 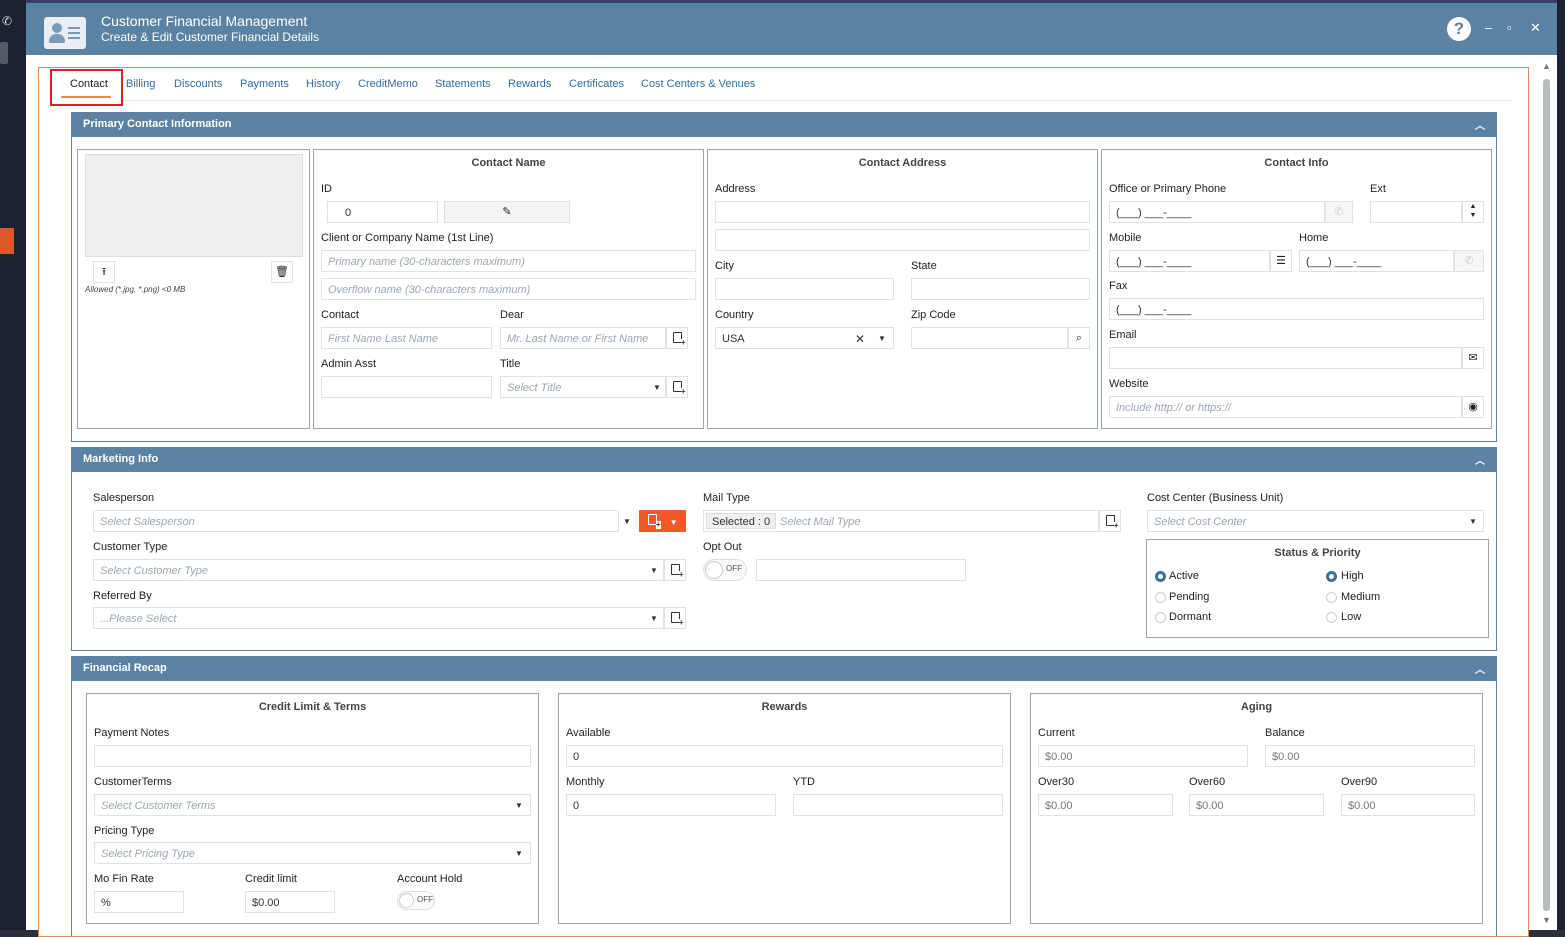 I want to click on salesperson-add-button: ▼, so click(x=662, y=521).